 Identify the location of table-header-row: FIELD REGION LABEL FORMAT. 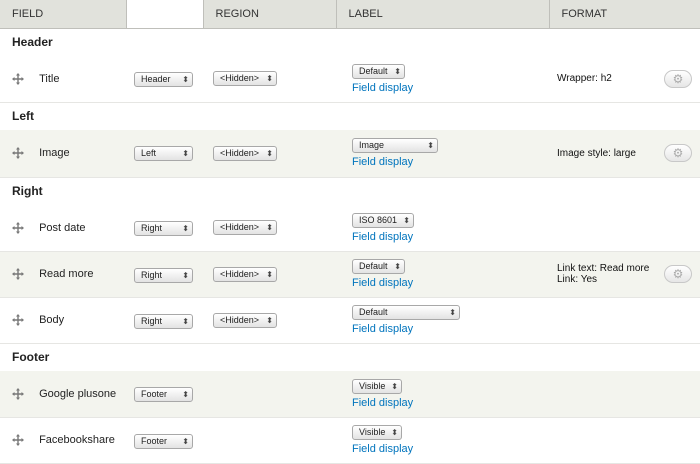
(350, 14).